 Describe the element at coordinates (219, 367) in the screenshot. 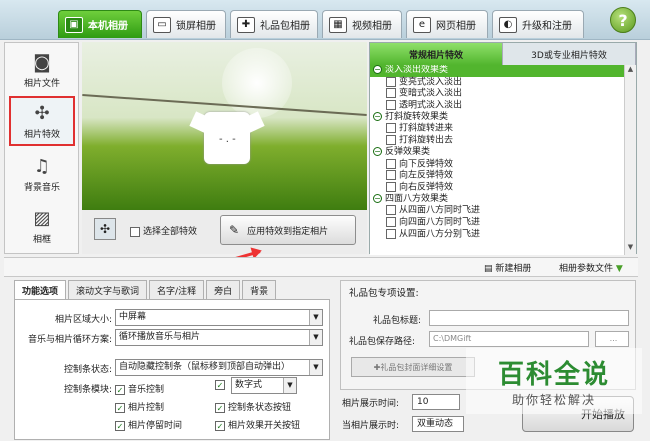

I see `ctrlbar-select: 自动隐藏控制条（鼠标移到顶部自动弹出） ▼` at that location.